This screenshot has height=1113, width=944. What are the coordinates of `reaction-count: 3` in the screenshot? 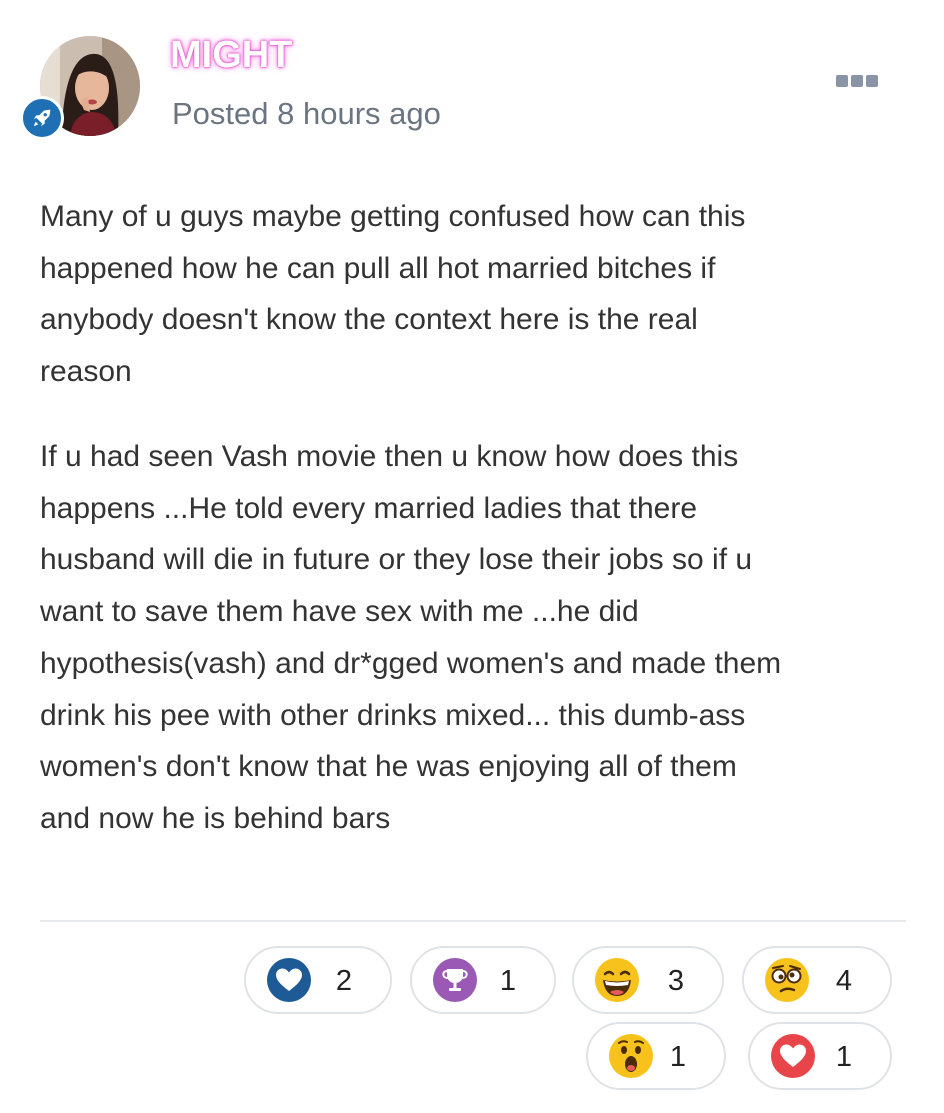 It's located at (675, 981).